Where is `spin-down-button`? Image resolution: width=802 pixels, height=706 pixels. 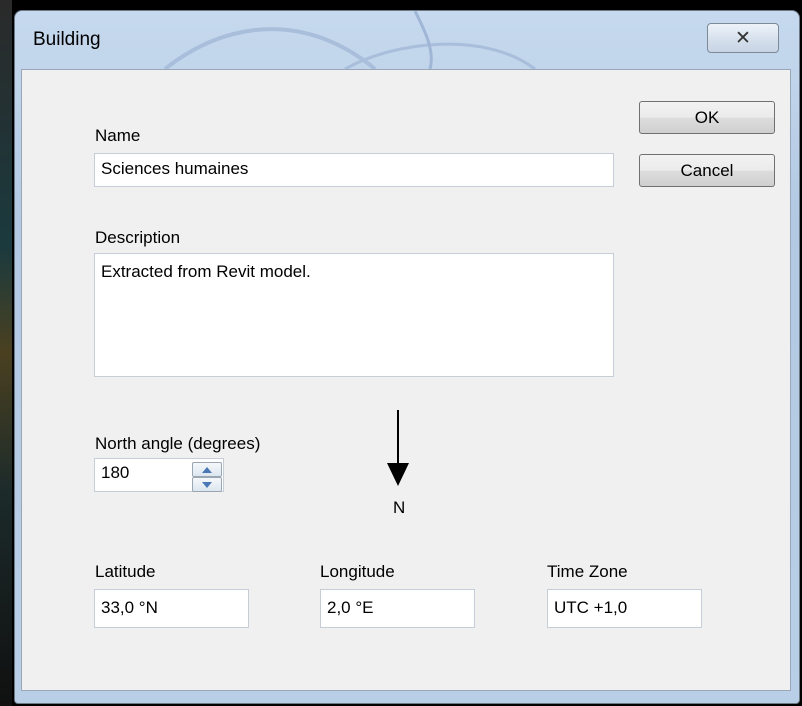 spin-down-button is located at coordinates (207, 484).